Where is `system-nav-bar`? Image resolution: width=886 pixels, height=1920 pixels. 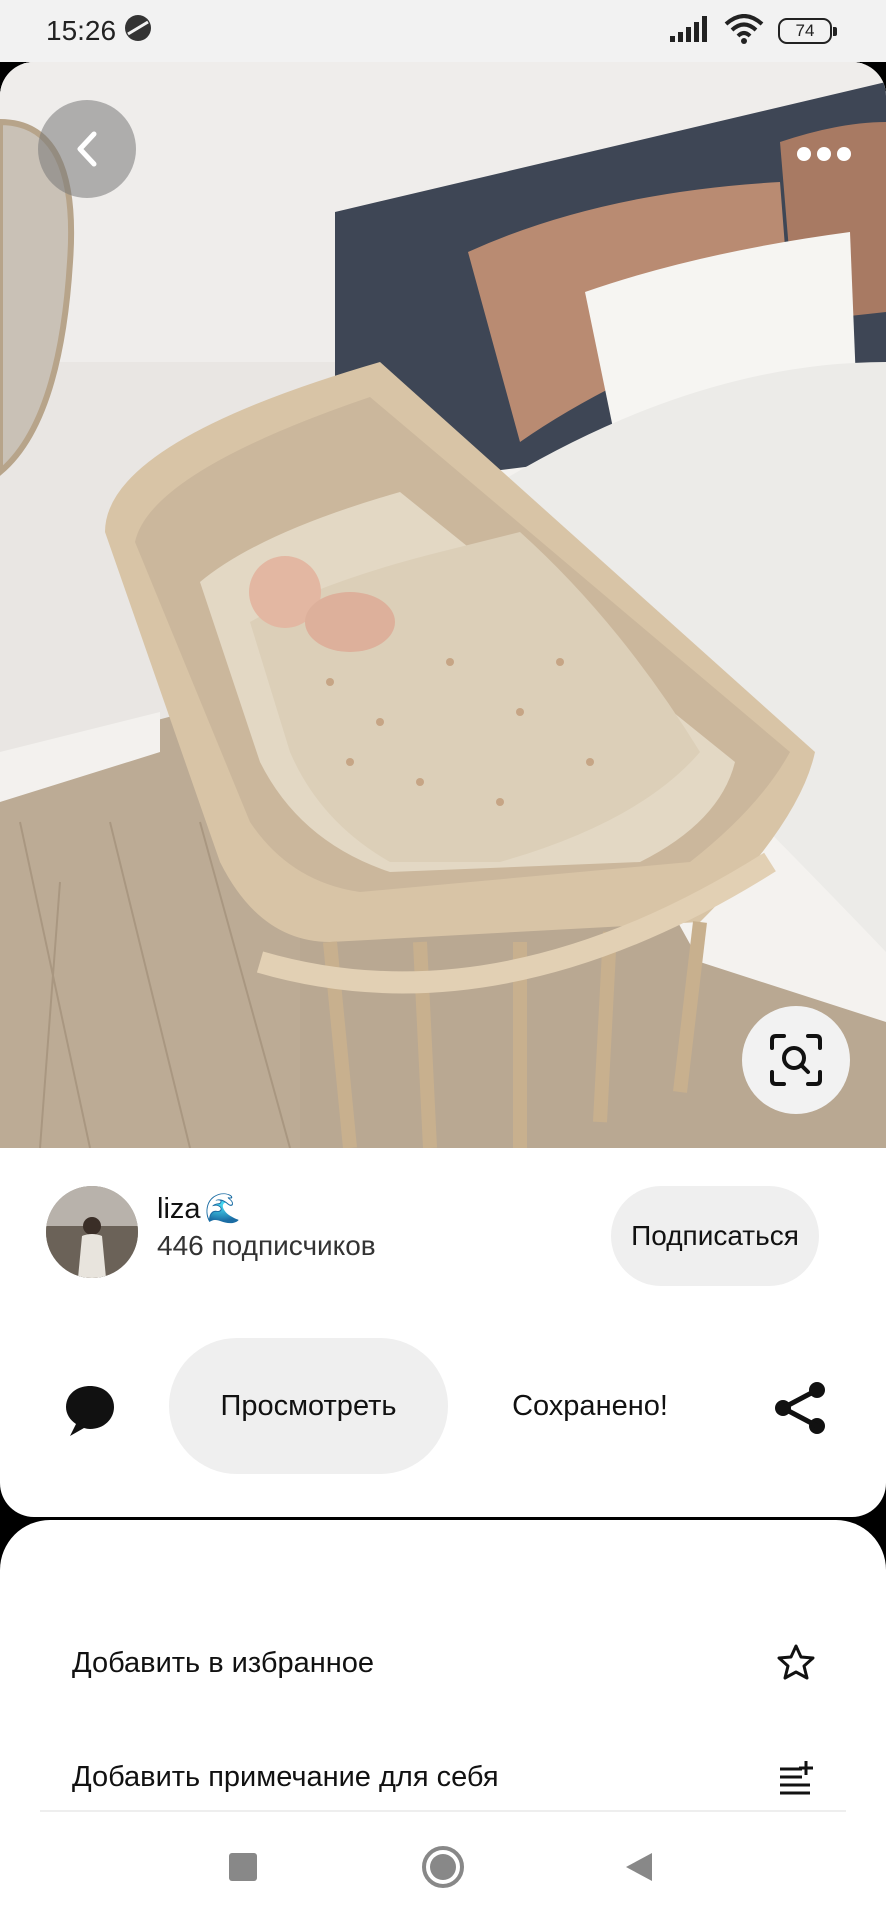 system-nav-bar is located at coordinates (443, 1865).